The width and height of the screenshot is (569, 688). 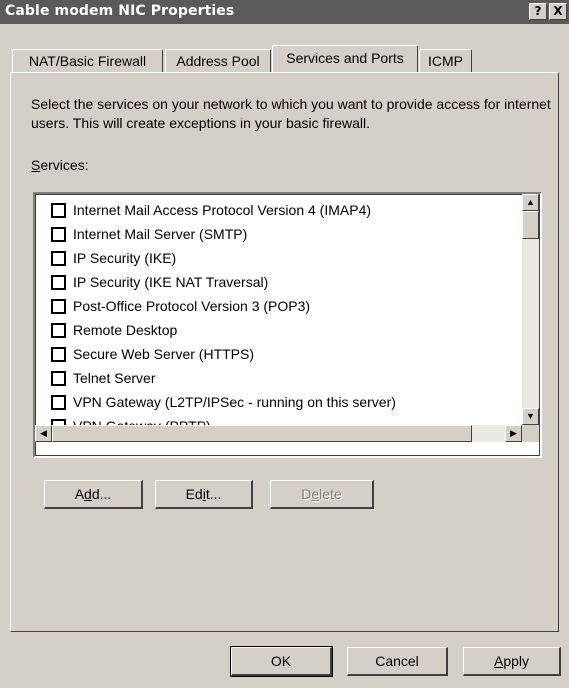 I want to click on scroll-right-icon: ▶, so click(x=513, y=433).